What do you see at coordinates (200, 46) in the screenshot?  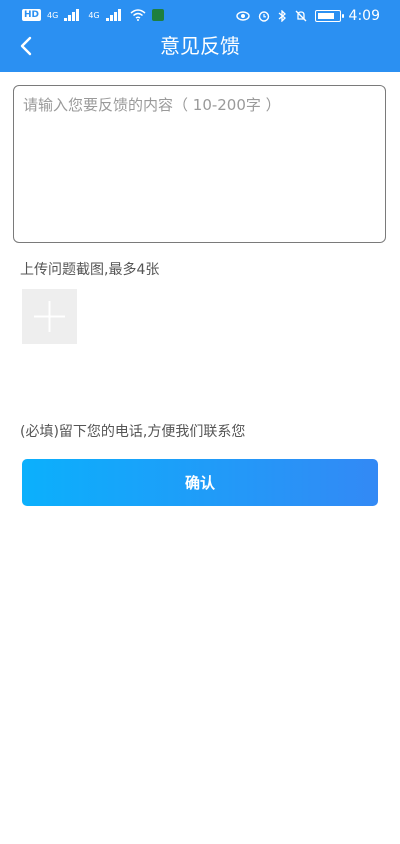 I see `page-title: 意见反馈` at bounding box center [200, 46].